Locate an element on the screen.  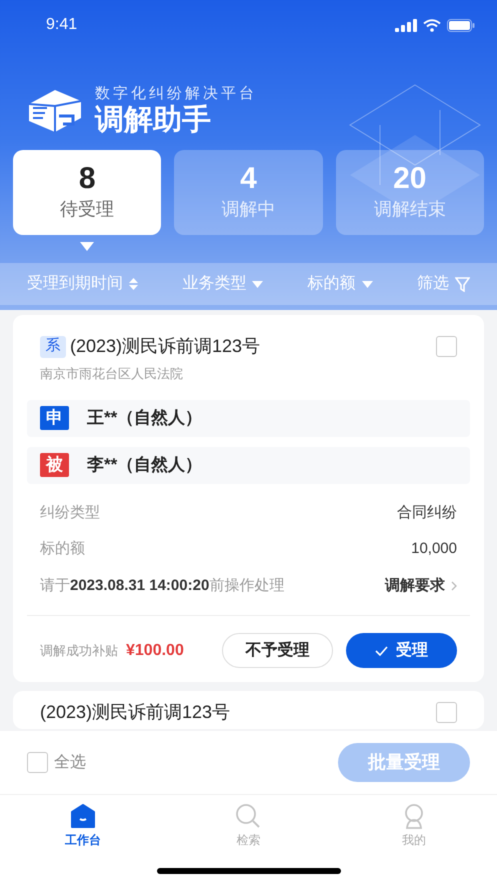
subsidy-amount: ¥100.00 is located at coordinates (155, 650).